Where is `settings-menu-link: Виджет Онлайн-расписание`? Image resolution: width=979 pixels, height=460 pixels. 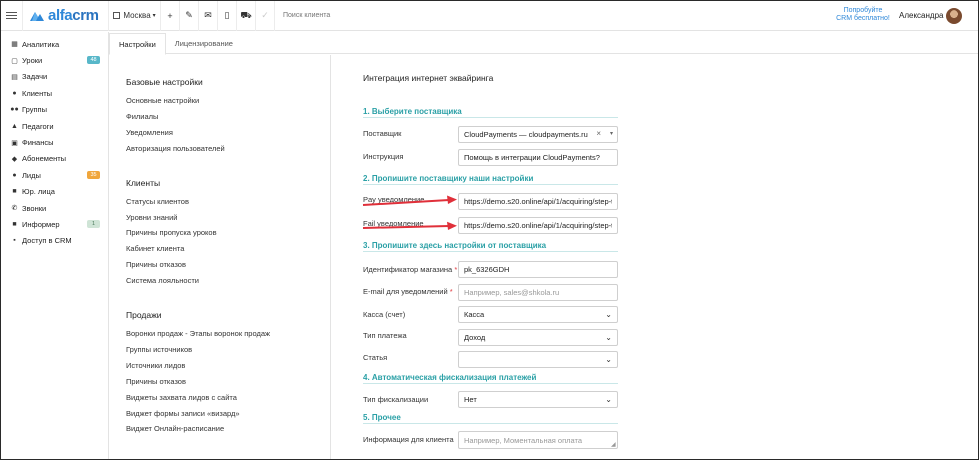
settings-menu-link: Виджет Онлайн-расписание is located at coordinates (175, 428).